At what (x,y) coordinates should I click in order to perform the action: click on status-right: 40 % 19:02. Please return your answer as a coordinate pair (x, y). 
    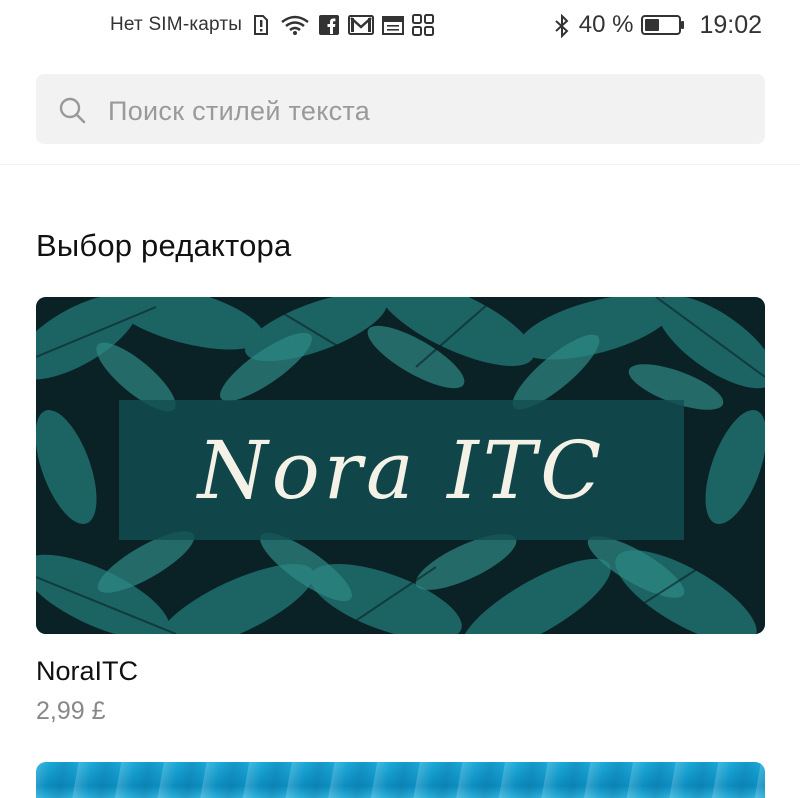
    Looking at the image, I should click on (657, 25).